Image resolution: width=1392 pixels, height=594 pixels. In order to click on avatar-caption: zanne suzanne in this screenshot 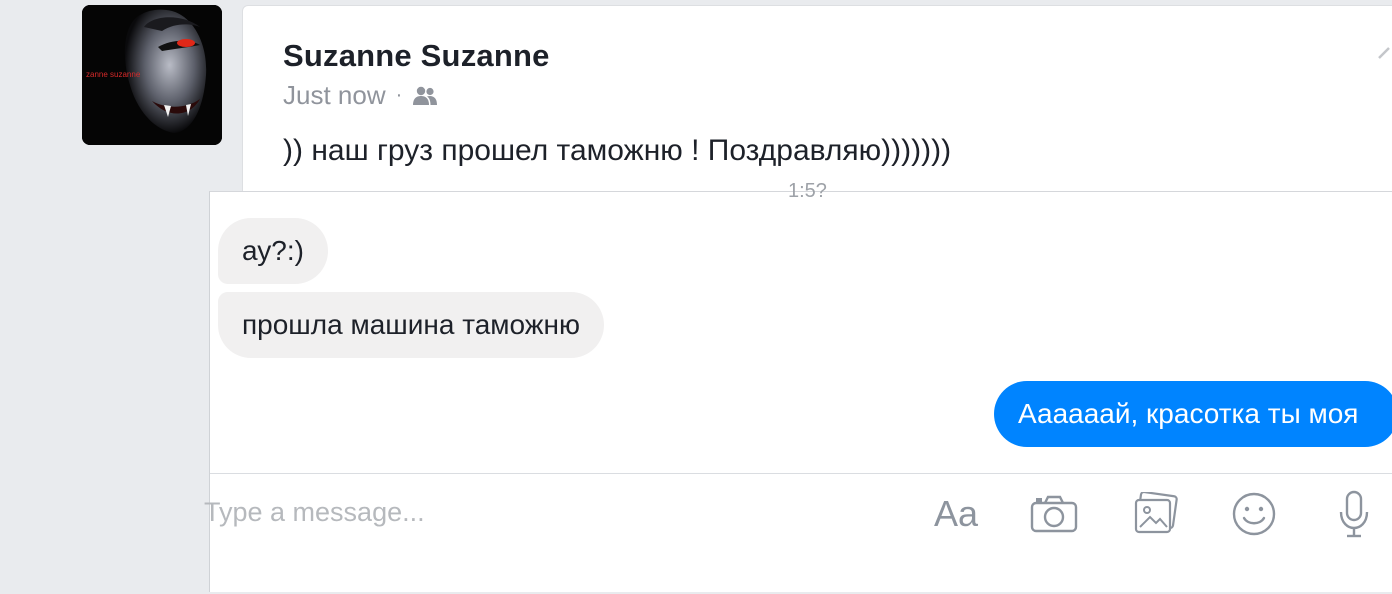, I will do `click(113, 74)`.